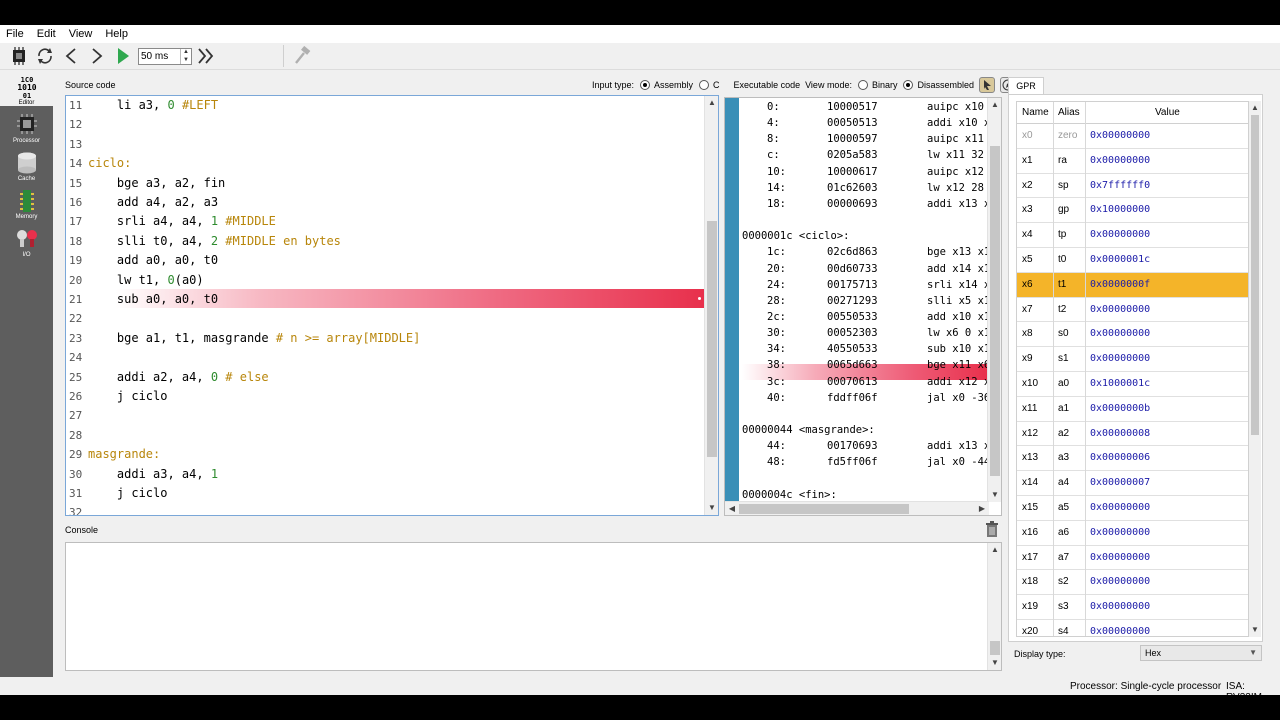 The height and width of the screenshot is (720, 1280). Describe the element at coordinates (1132, 260) in the screenshot. I see `register-row: x5 t0 0x0000001c` at that location.